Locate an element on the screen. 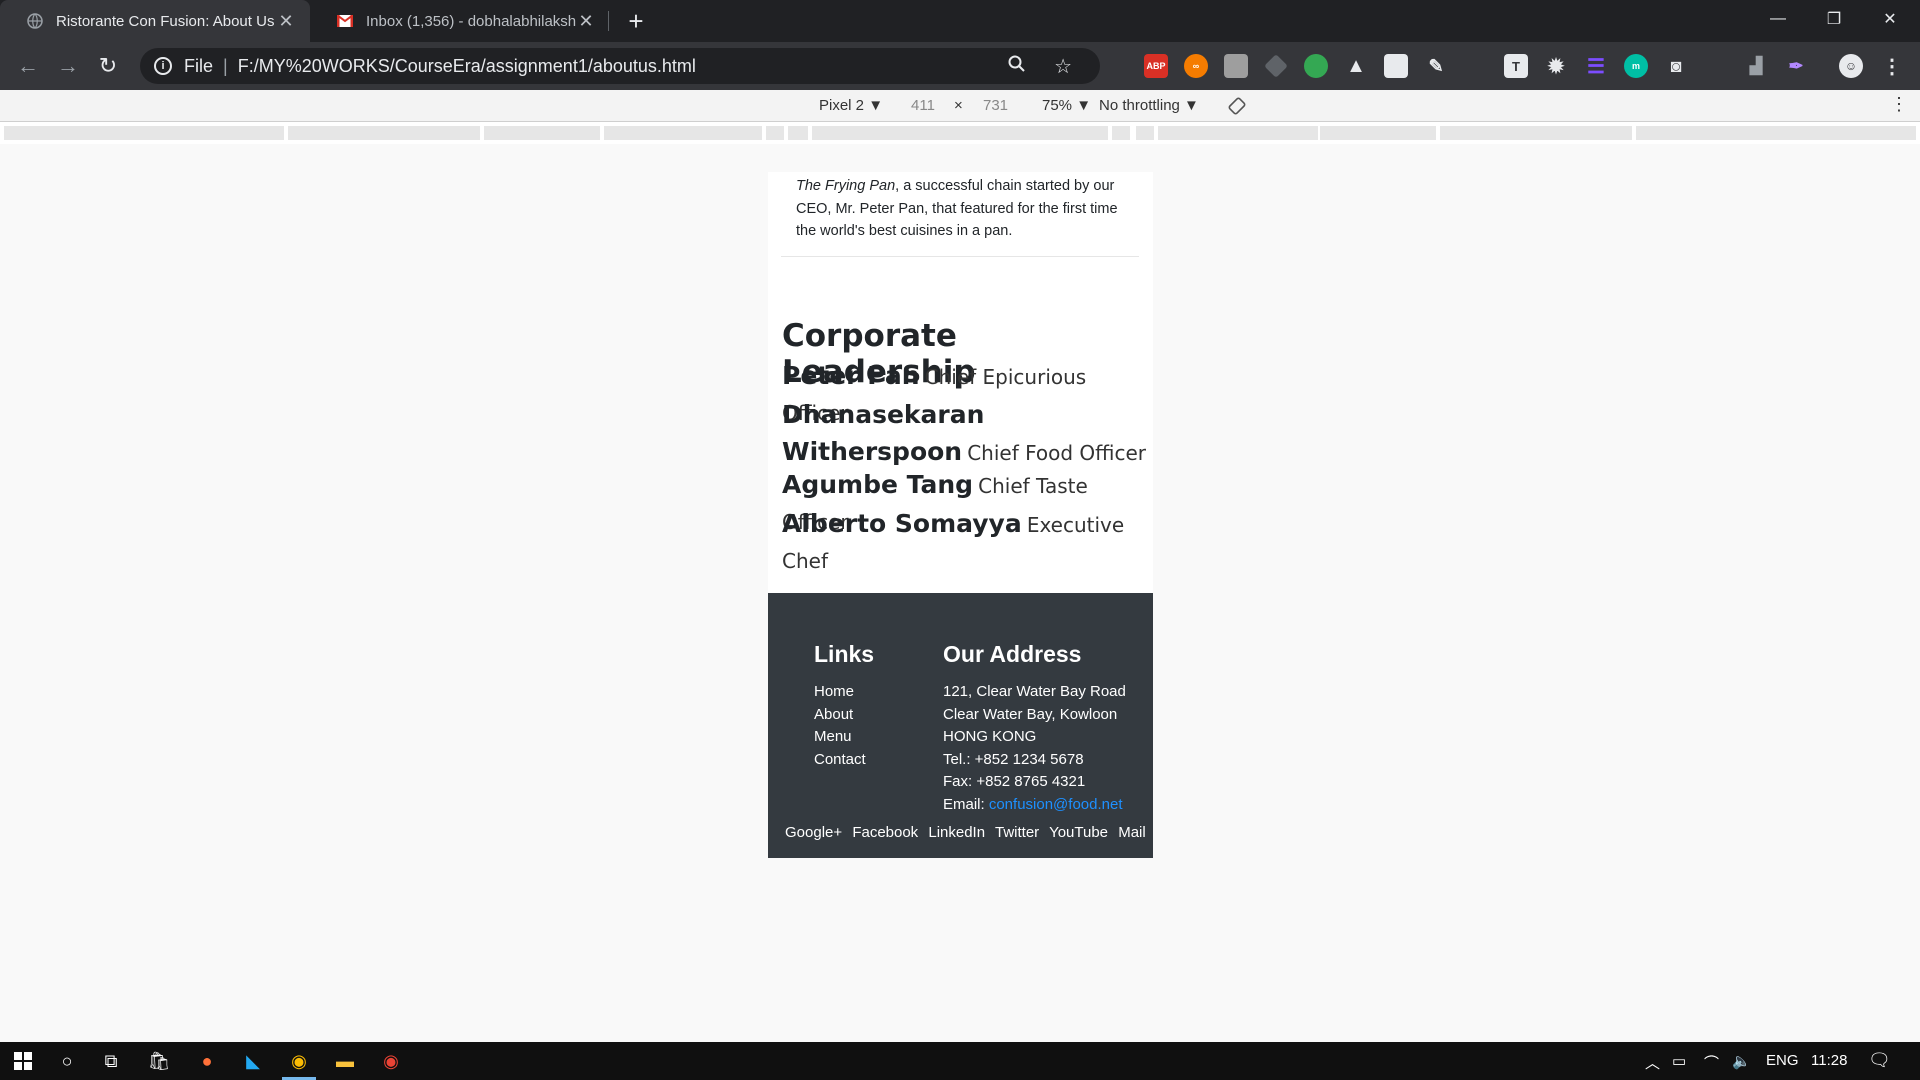  clock: 11:28 is located at coordinates (1829, 1060).